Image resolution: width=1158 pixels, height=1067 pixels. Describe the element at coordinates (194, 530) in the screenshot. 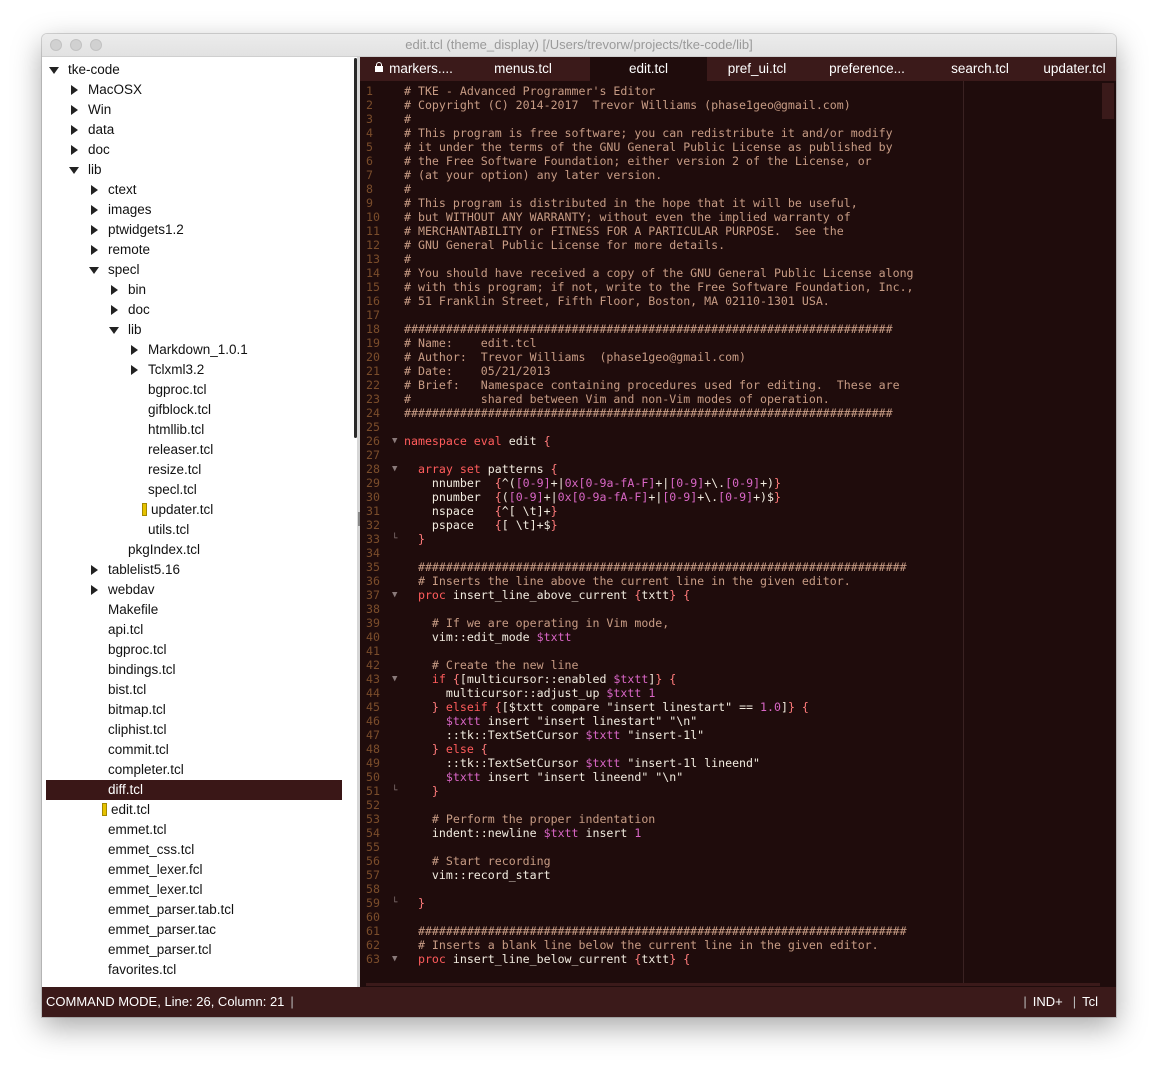

I see `tree-item: utils.tcl` at that location.